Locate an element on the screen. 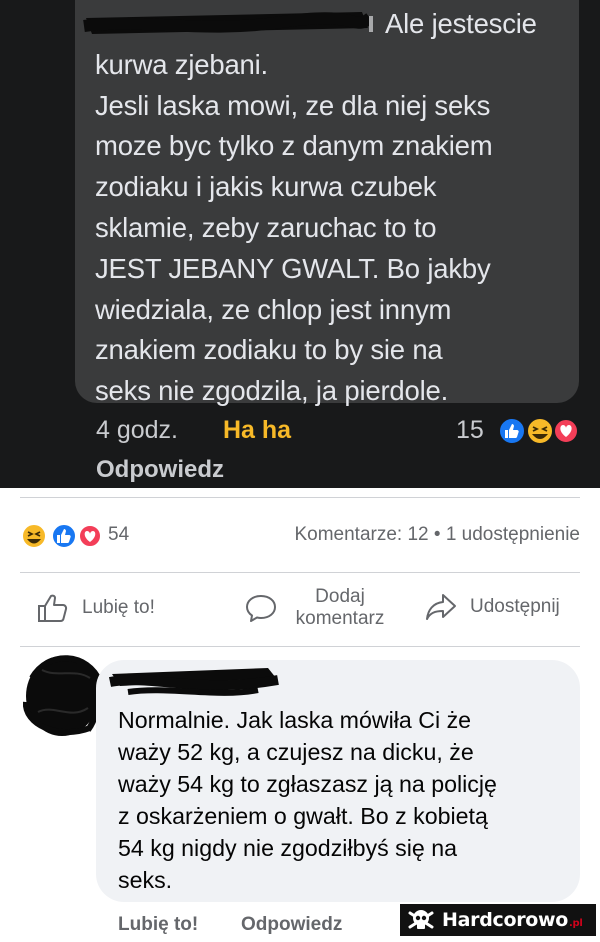  comment-line: seks. is located at coordinates (145, 880).